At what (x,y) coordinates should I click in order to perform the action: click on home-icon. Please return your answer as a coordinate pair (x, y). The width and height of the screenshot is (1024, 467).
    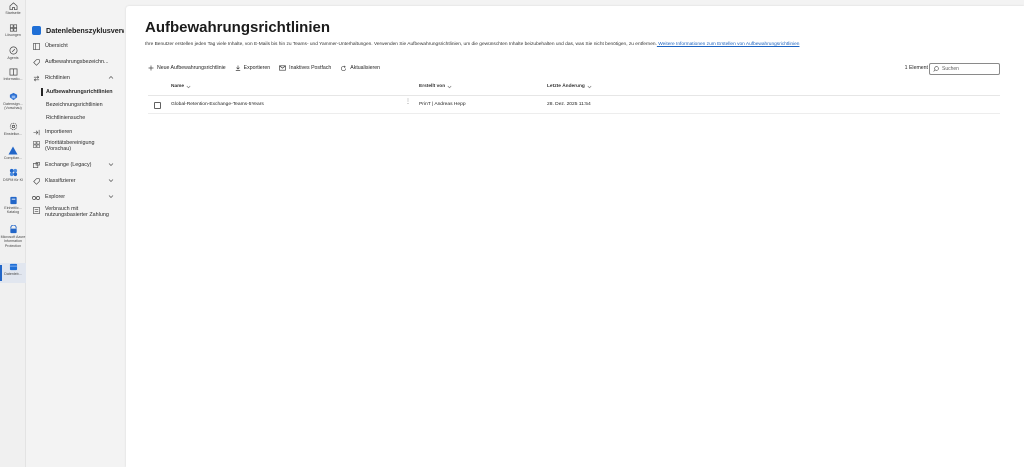
    Looking at the image, I should click on (13, 6).